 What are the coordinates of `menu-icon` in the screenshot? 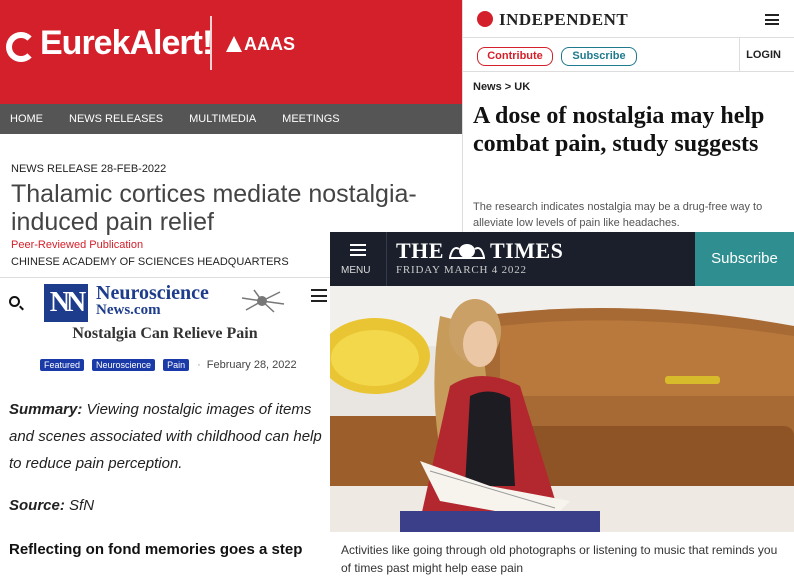 It's located at (358, 250).